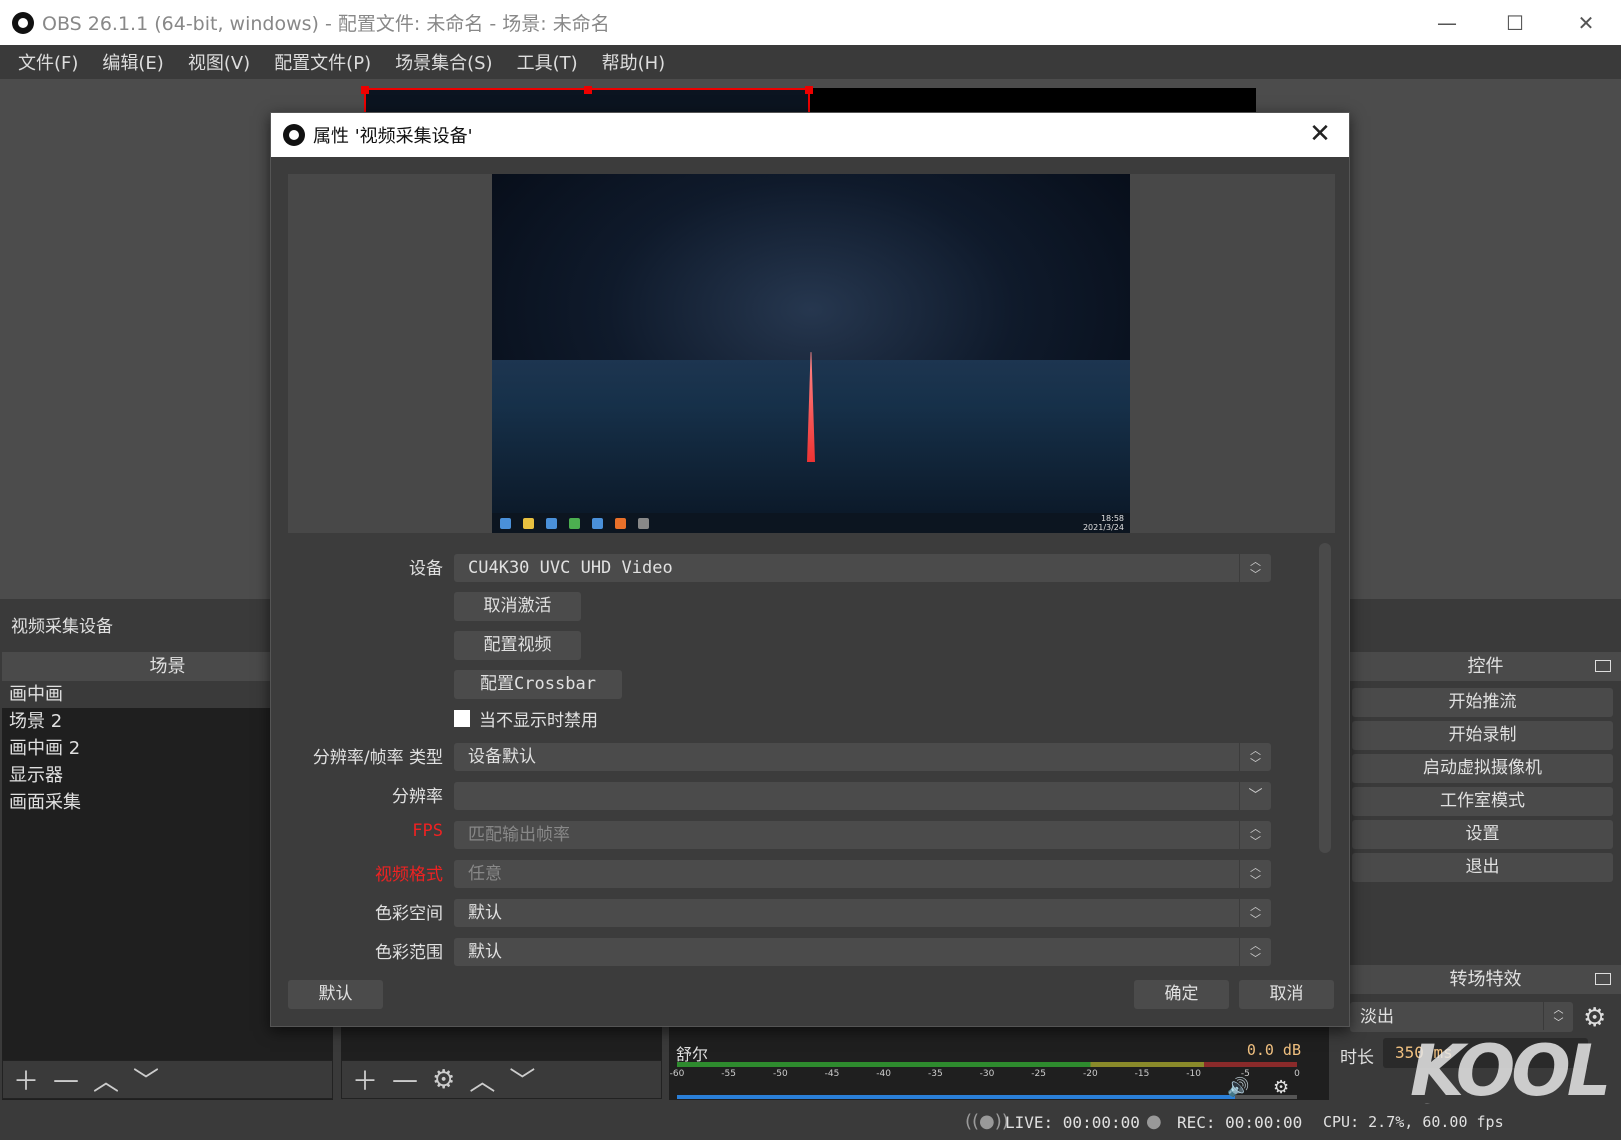 Image resolution: width=1621 pixels, height=1140 pixels. Describe the element at coordinates (987, 1121) in the screenshot. I see `live-icon: ((●))` at that location.